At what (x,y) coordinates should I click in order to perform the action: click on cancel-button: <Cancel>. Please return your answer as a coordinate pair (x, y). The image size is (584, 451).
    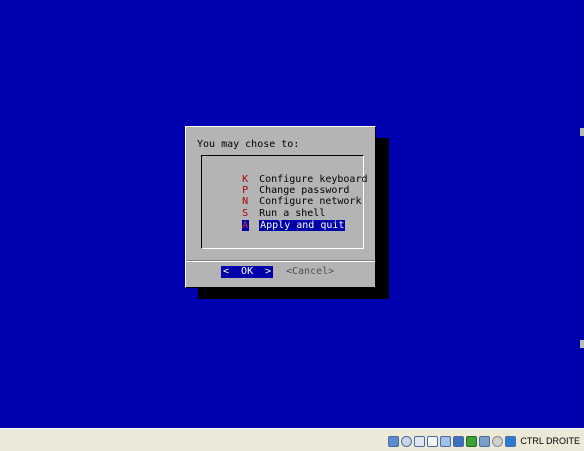
    Looking at the image, I should click on (310, 272).